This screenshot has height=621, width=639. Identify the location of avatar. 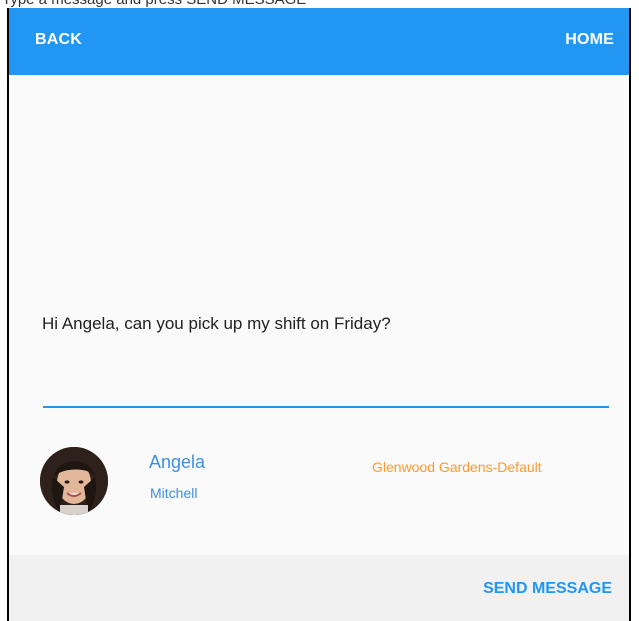
(74, 481).